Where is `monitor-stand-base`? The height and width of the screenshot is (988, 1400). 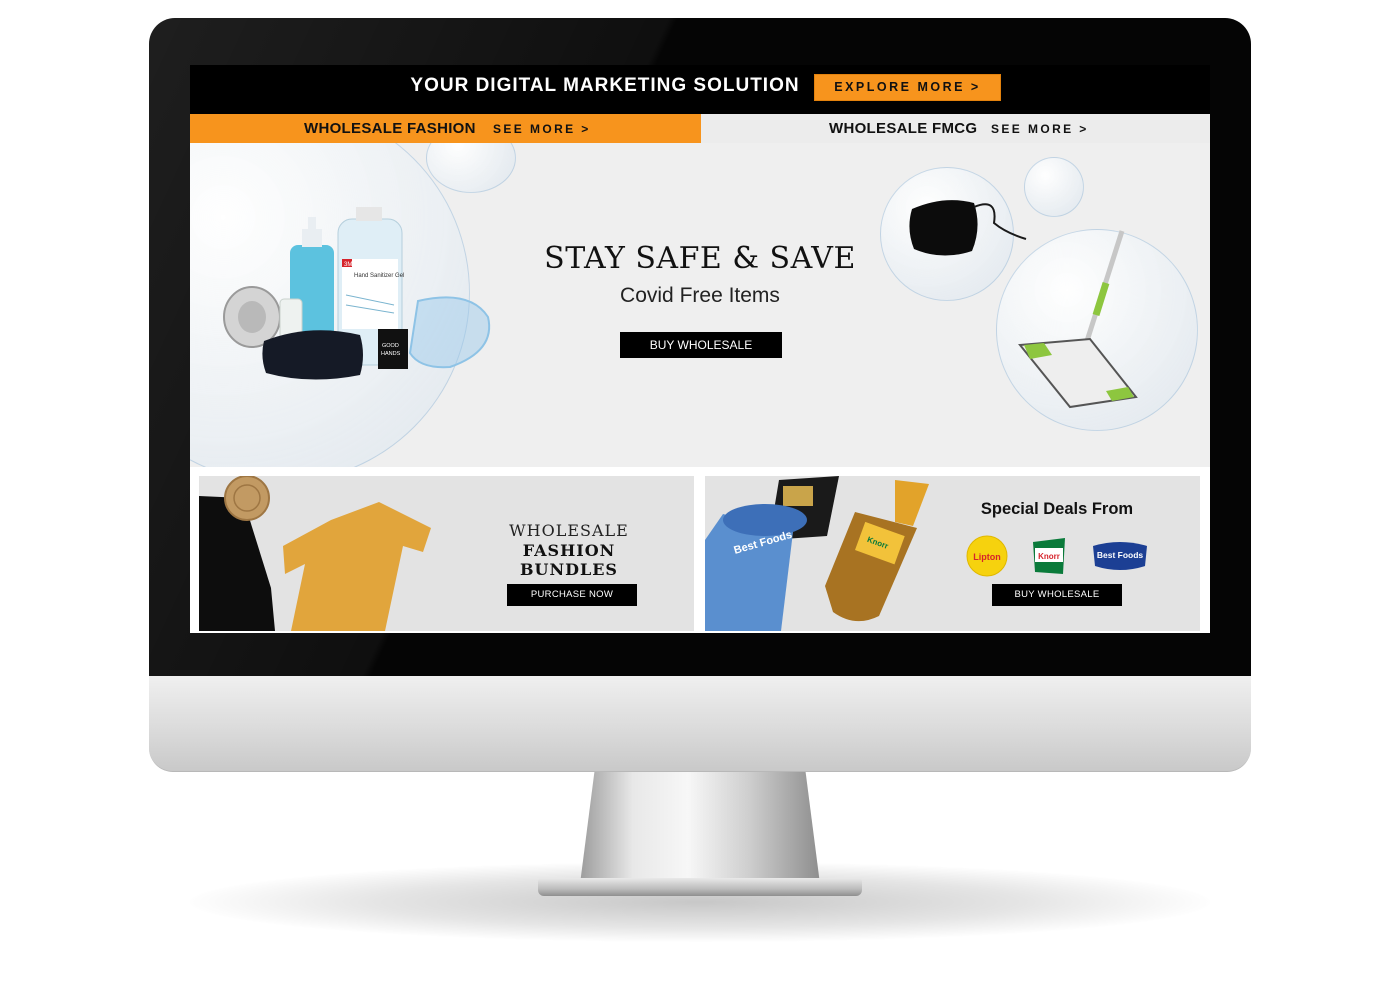
monitor-stand-base is located at coordinates (700, 887).